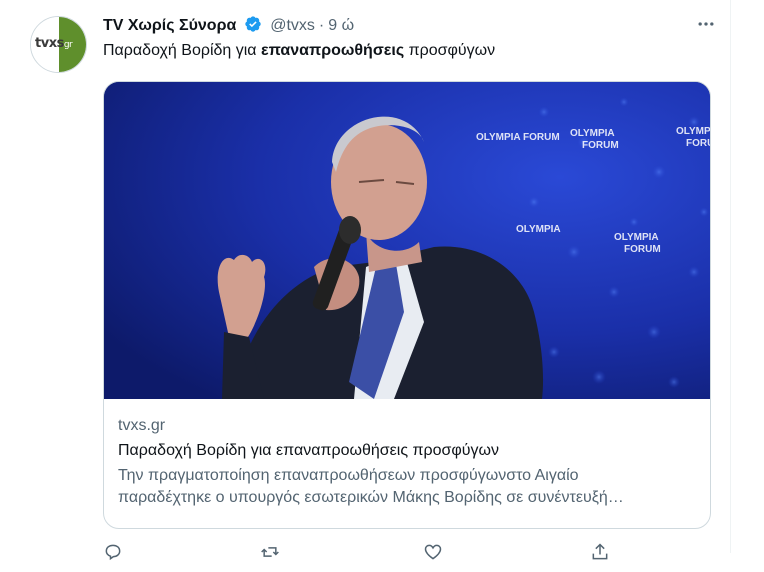  I want to click on more-options-button, so click(706, 24).